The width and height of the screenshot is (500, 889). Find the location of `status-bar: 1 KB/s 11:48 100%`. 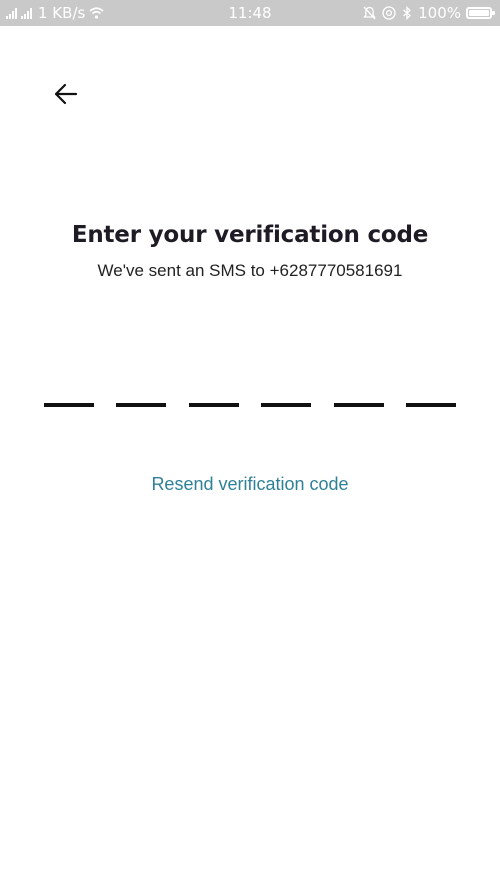

status-bar: 1 KB/s 11:48 100% is located at coordinates (250, 13).